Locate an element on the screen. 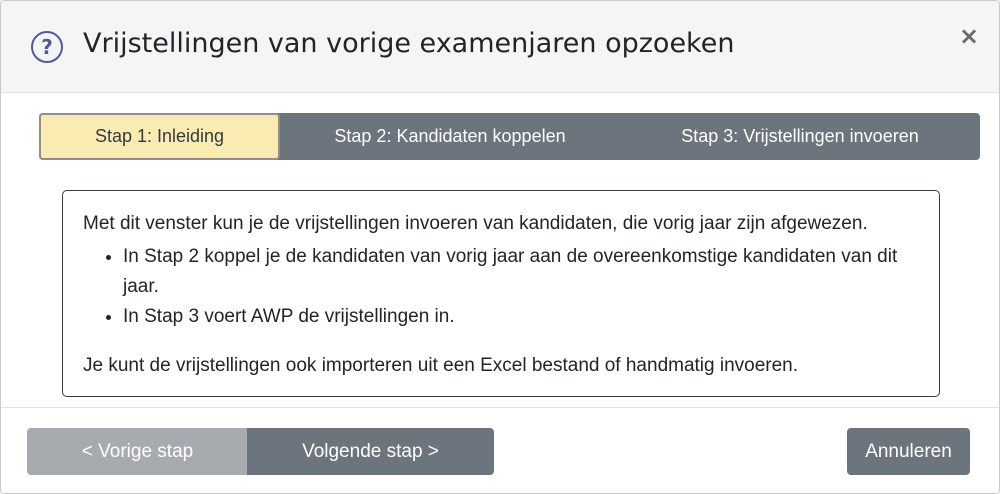 This screenshot has width=1000, height=494. next-step-button: Volgende stap > is located at coordinates (370, 451).